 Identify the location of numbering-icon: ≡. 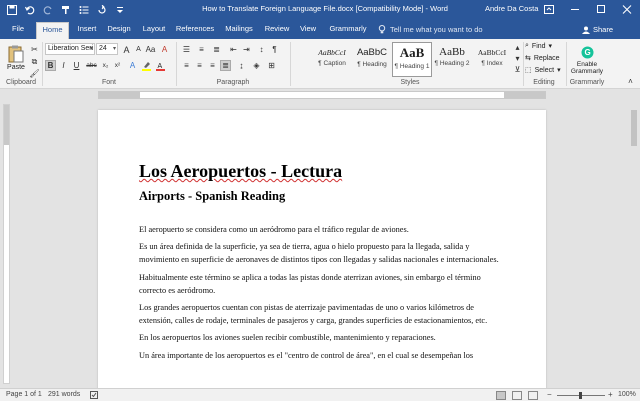
(201, 49).